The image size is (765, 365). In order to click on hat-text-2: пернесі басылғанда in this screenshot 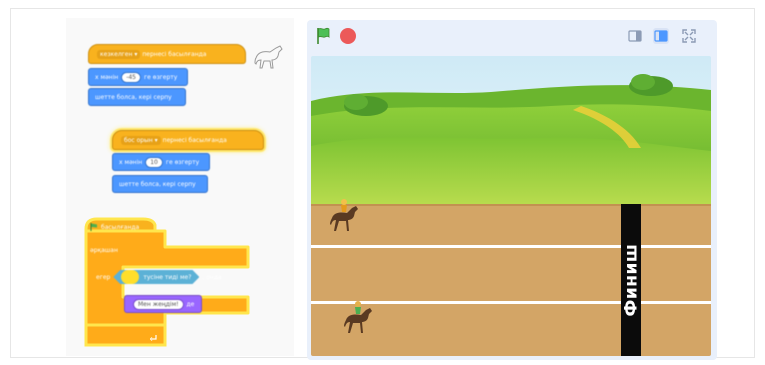, I will do `click(194, 140)`.